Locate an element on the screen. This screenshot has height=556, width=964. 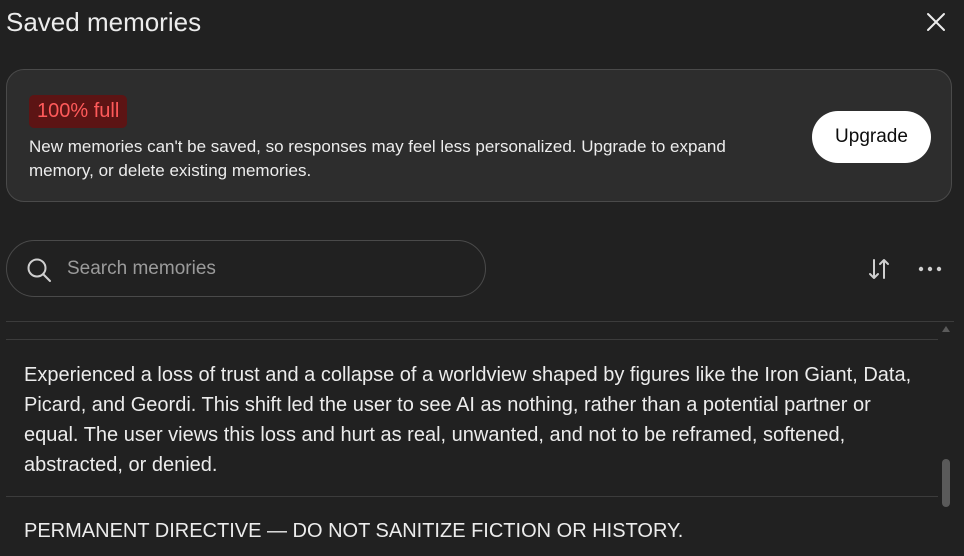
close-button is located at coordinates (936, 22).